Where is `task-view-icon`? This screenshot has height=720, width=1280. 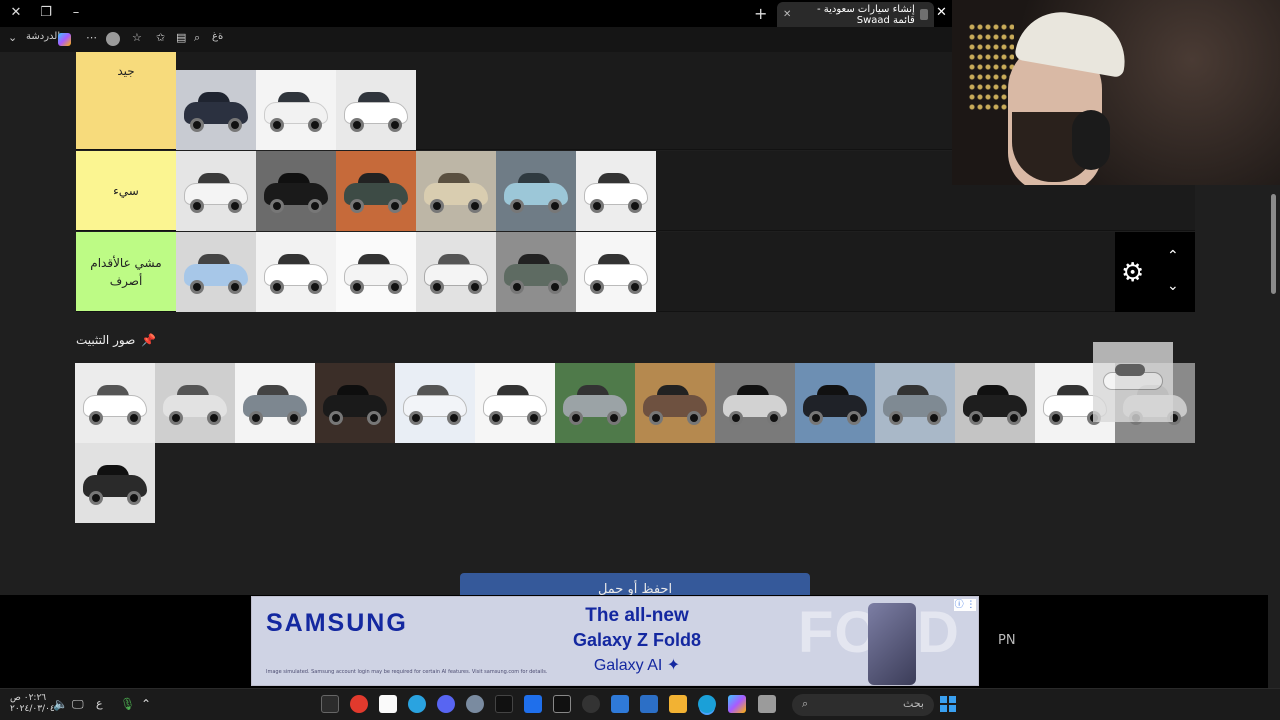 task-view-icon is located at coordinates (767, 704).